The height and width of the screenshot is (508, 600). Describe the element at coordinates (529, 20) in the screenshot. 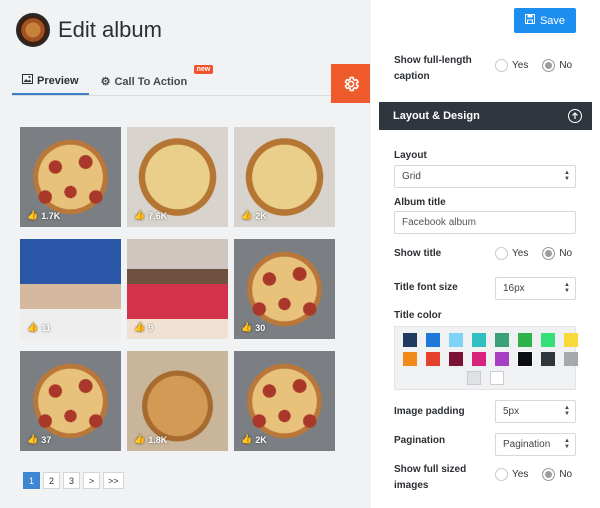

I see `floppy-disk-icon` at that location.